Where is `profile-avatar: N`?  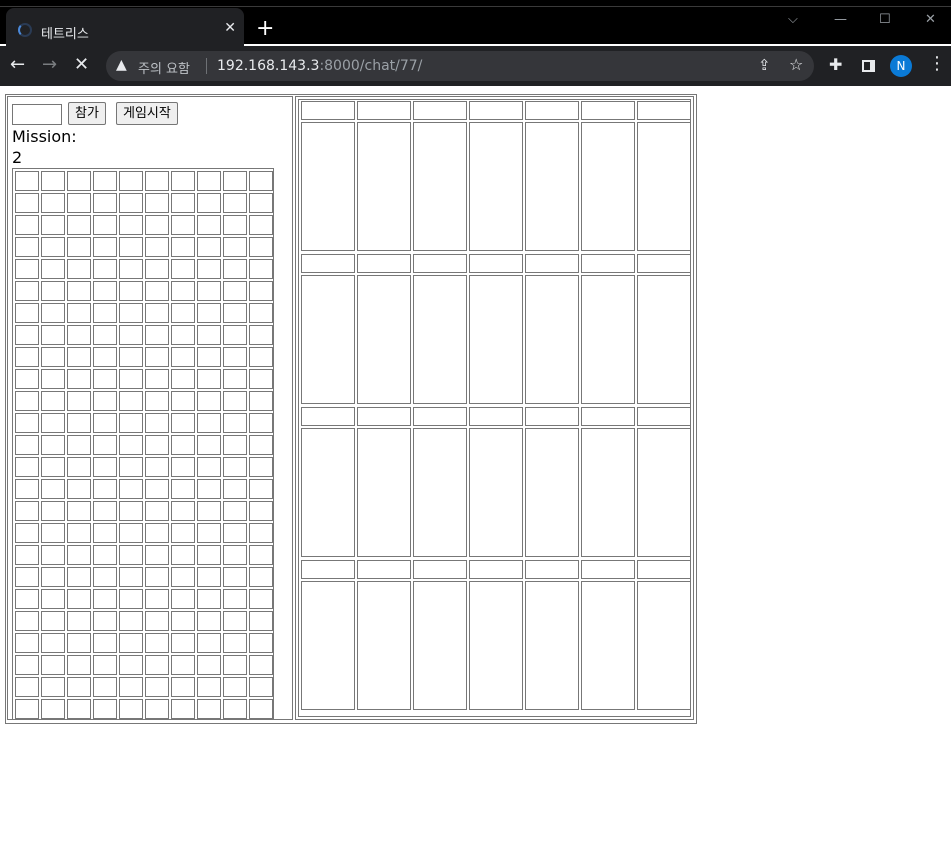
profile-avatar: N is located at coordinates (901, 66).